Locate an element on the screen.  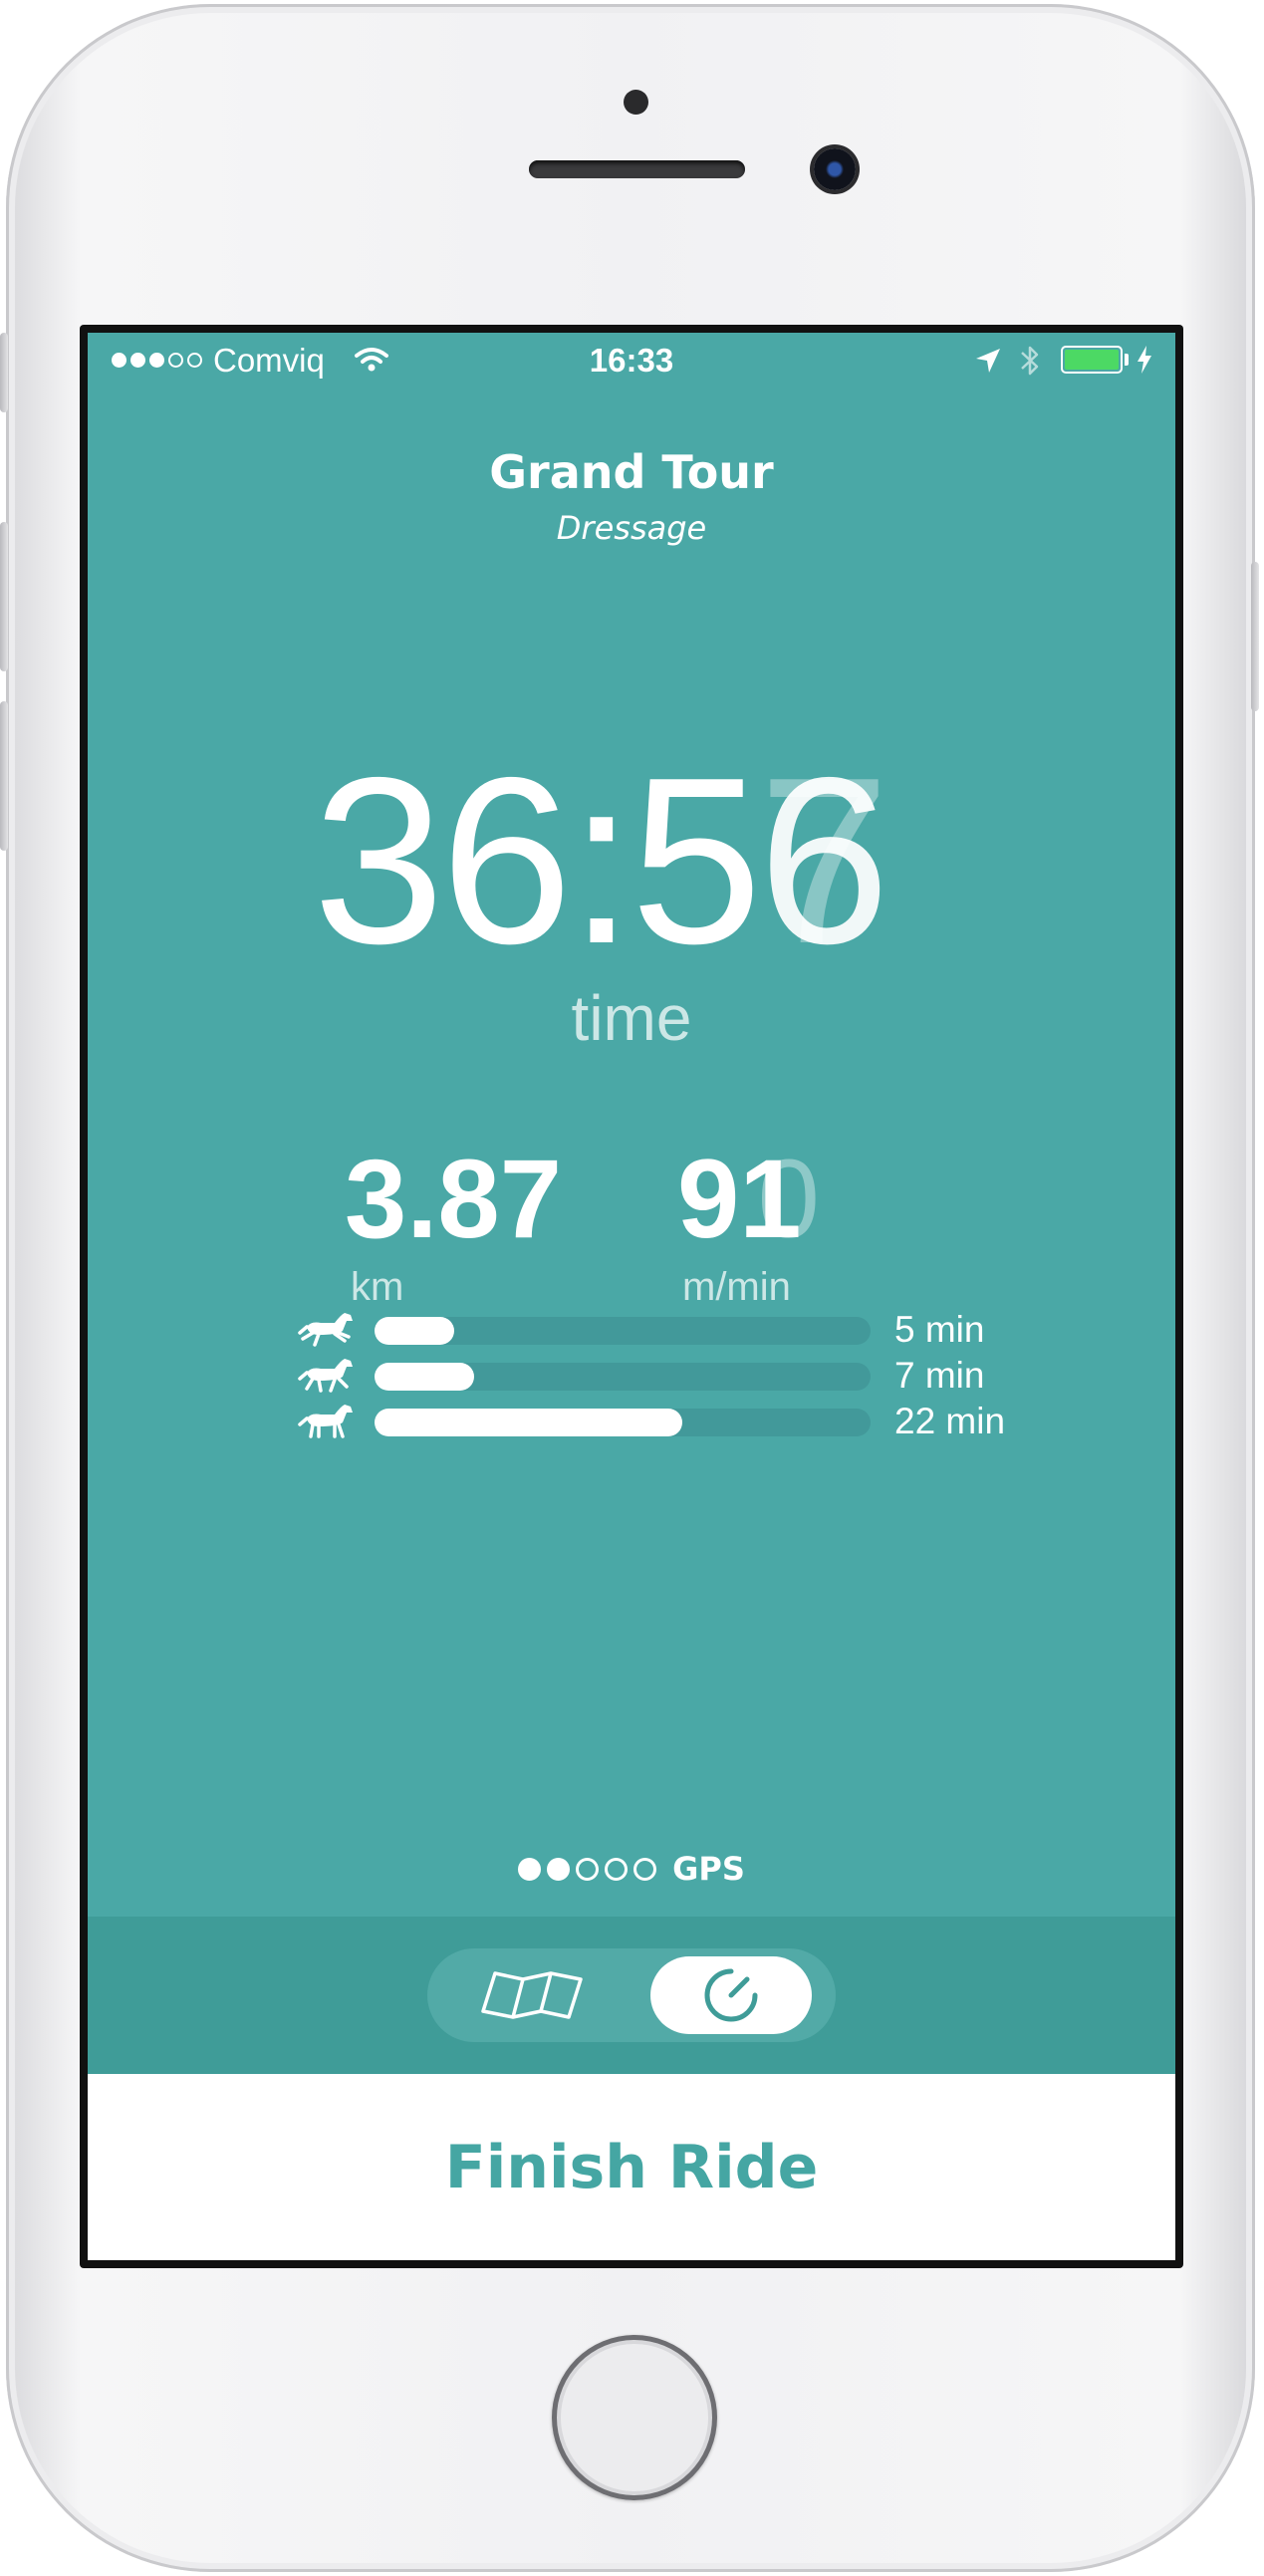
earpiece-speaker is located at coordinates (637, 169).